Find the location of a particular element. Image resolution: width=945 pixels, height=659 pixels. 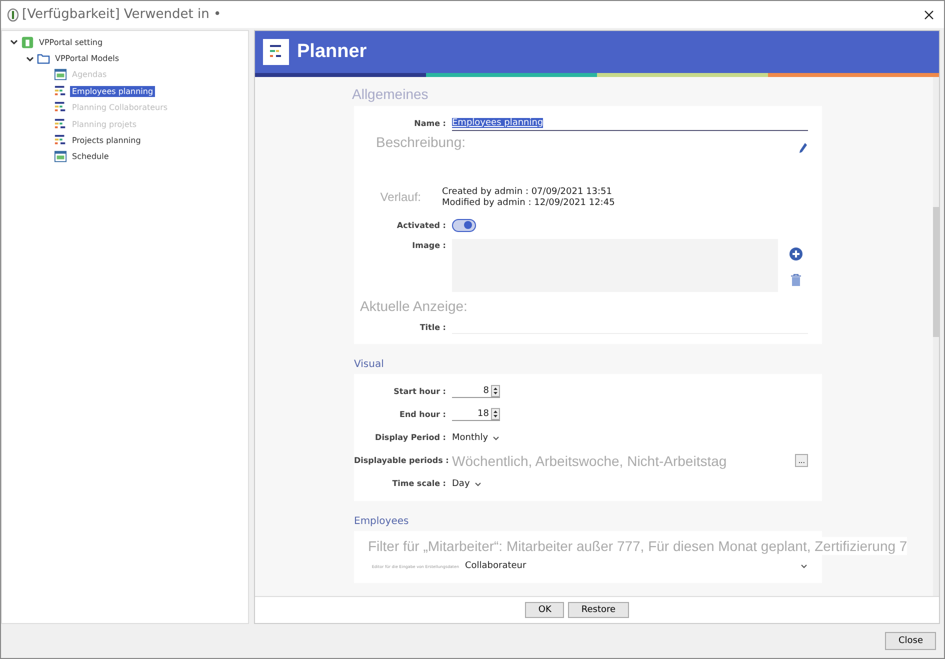

spin-field: 8 is located at coordinates (476, 391).